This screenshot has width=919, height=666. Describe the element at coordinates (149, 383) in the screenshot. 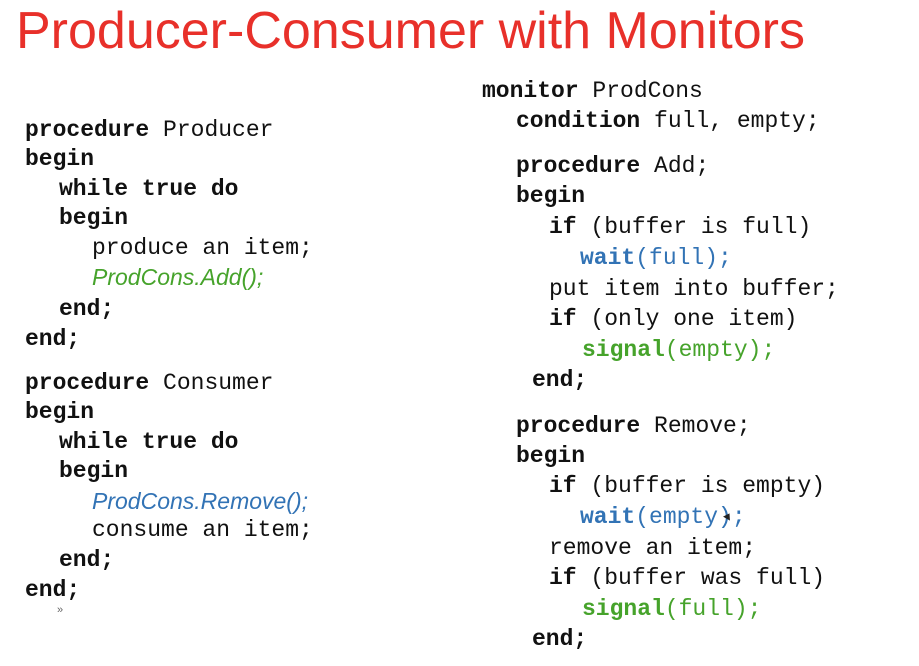

I see `code-line: procedure Consumer` at that location.